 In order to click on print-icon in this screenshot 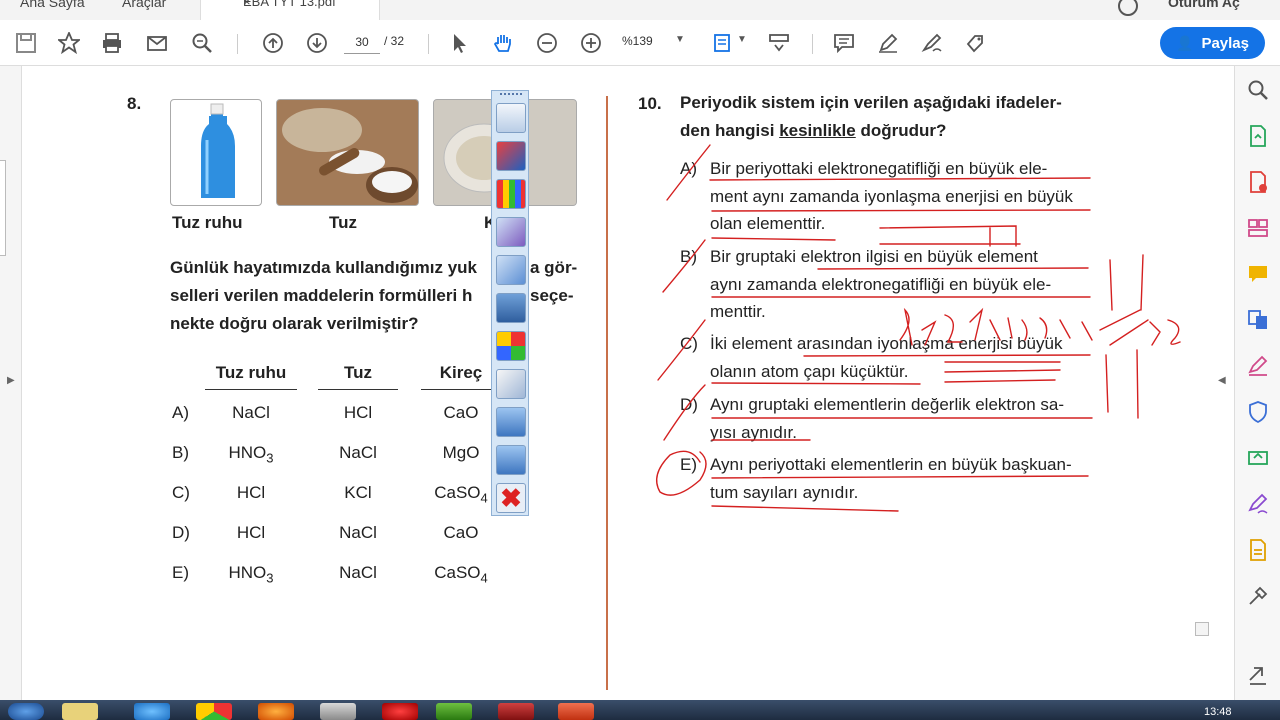, I will do `click(112, 43)`.